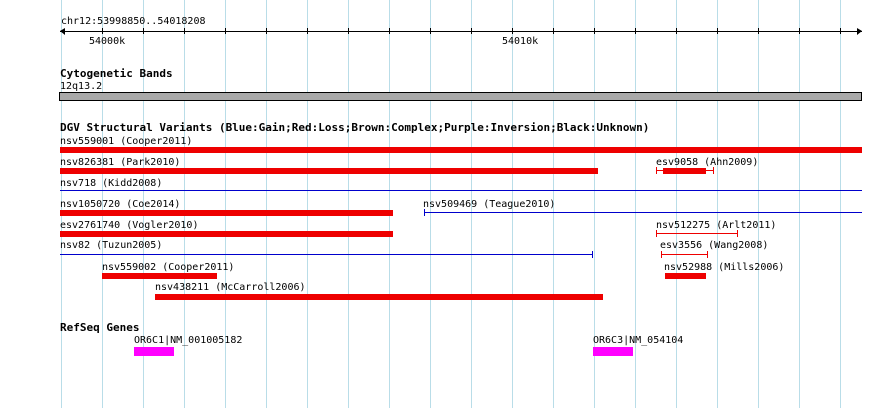  Describe the element at coordinates (461, 31) in the screenshot. I see `ruler-axis` at that location.